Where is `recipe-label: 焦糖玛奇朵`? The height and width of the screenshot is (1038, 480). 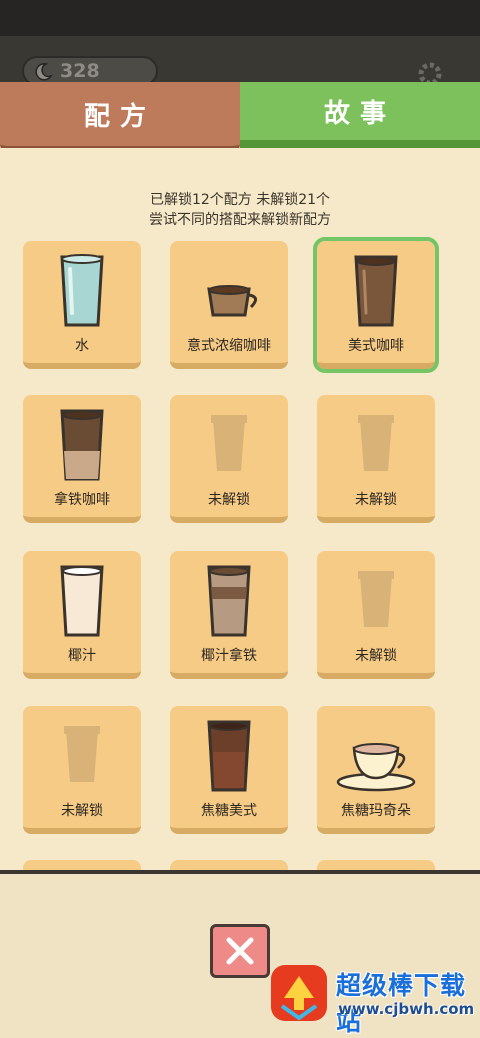
recipe-label: 焦糖玛奇朵 is located at coordinates (376, 811).